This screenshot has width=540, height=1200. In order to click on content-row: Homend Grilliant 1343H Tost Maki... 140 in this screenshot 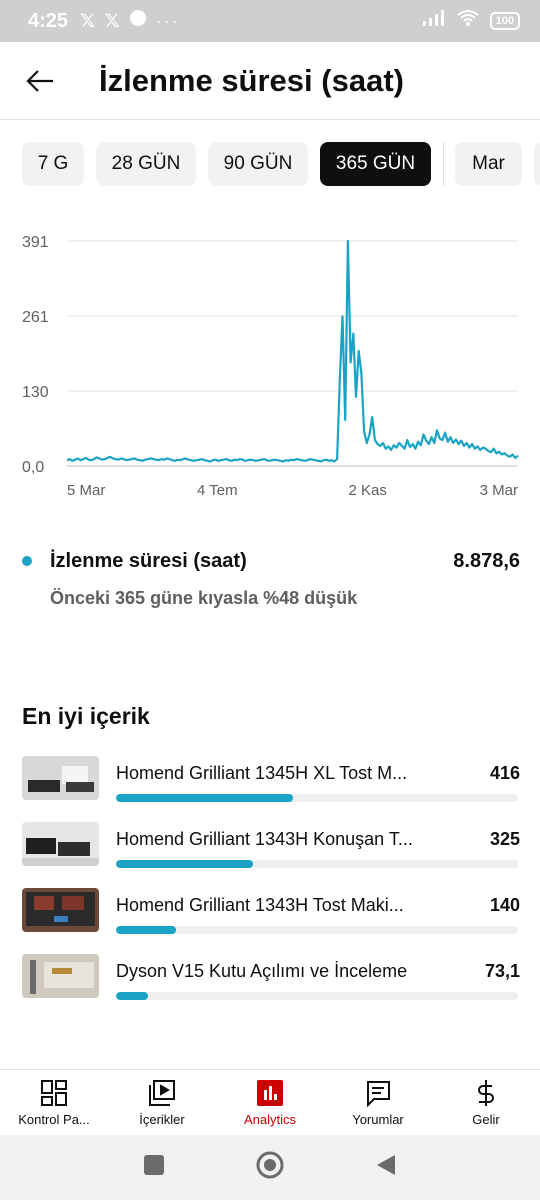, I will do `click(271, 921)`.